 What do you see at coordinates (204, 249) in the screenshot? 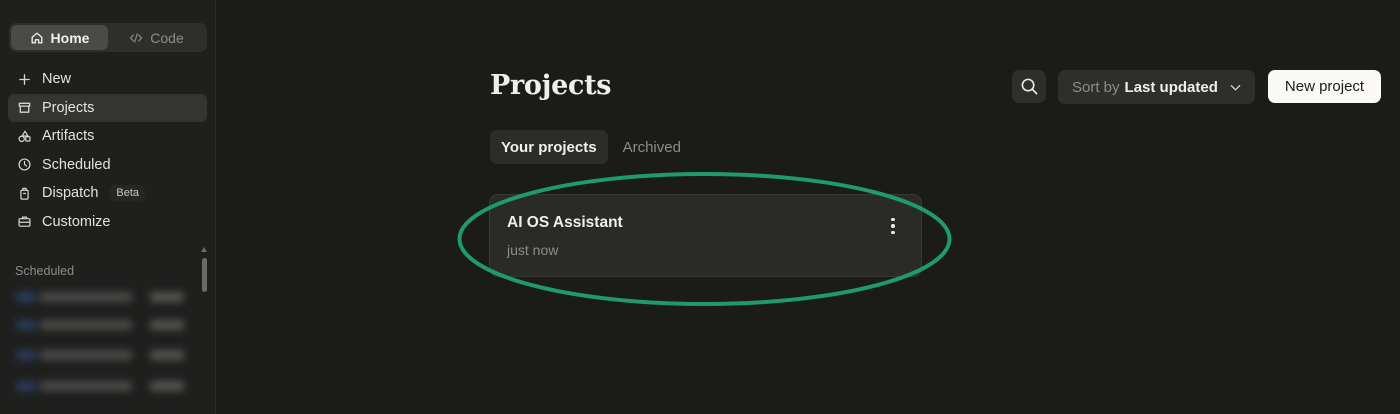
I see `scroll-up-arrow` at bounding box center [204, 249].